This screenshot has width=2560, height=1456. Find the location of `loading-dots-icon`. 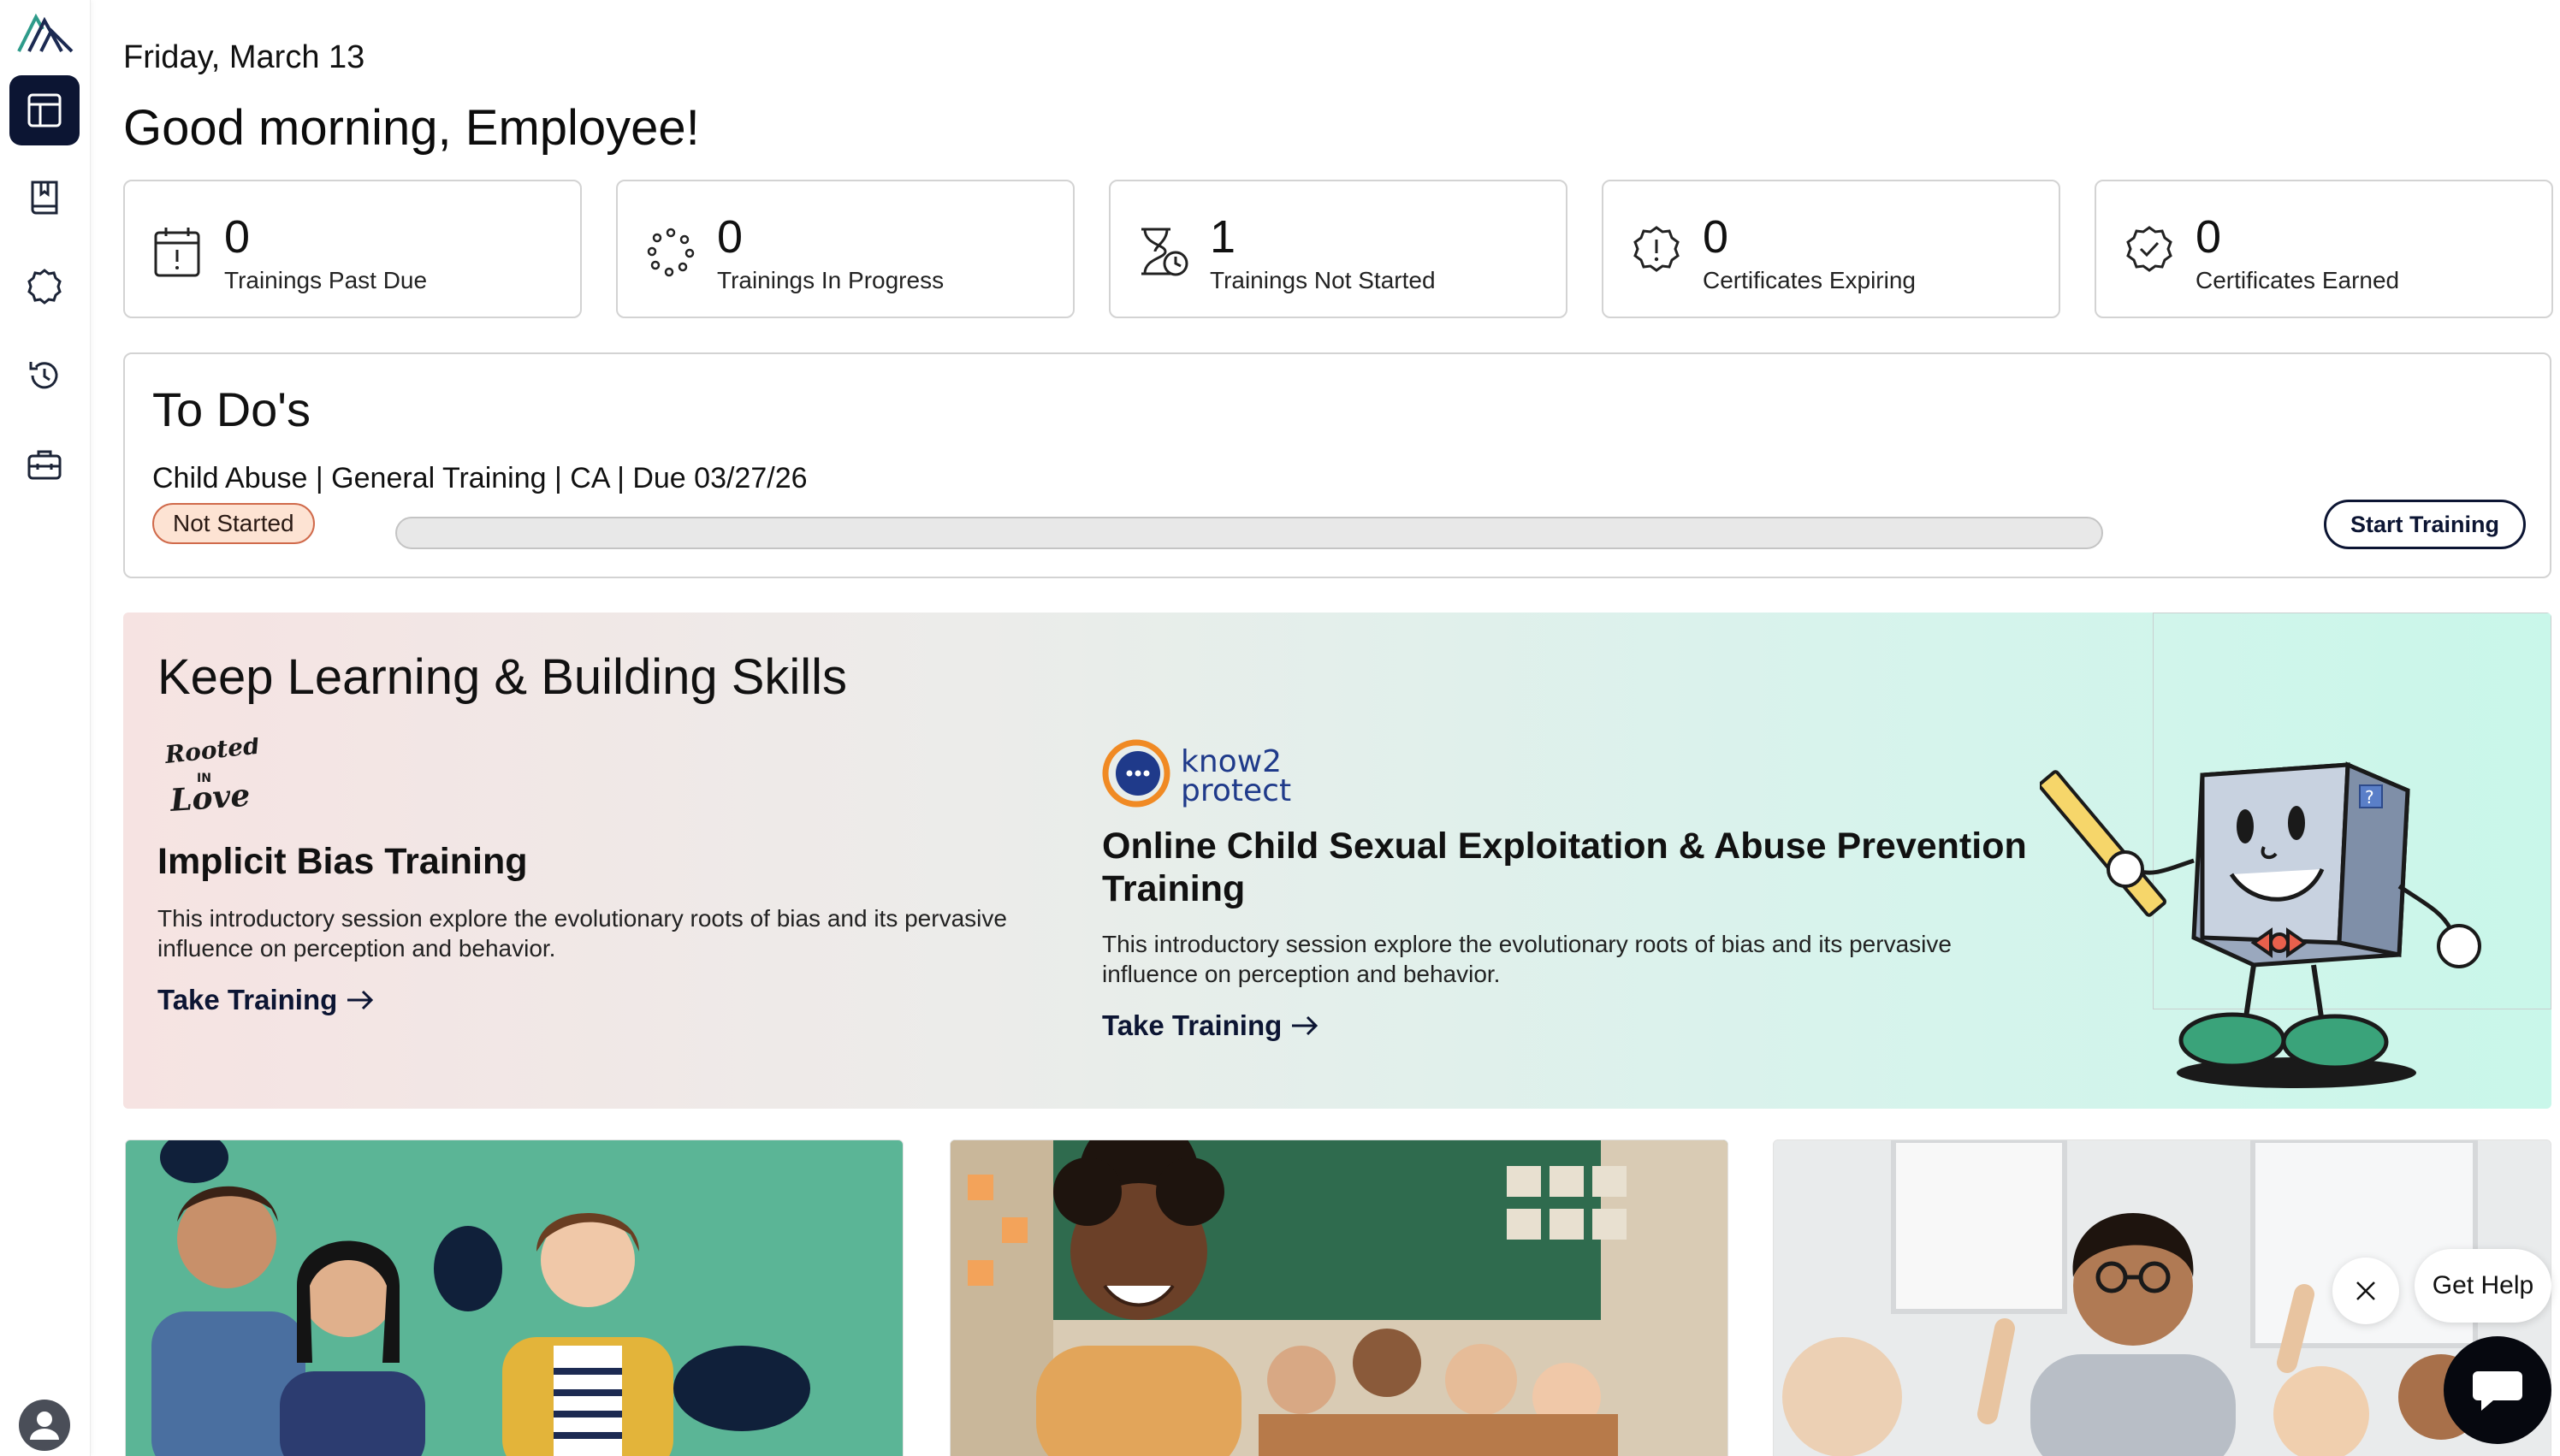

loading-dots-icon is located at coordinates (671, 253).